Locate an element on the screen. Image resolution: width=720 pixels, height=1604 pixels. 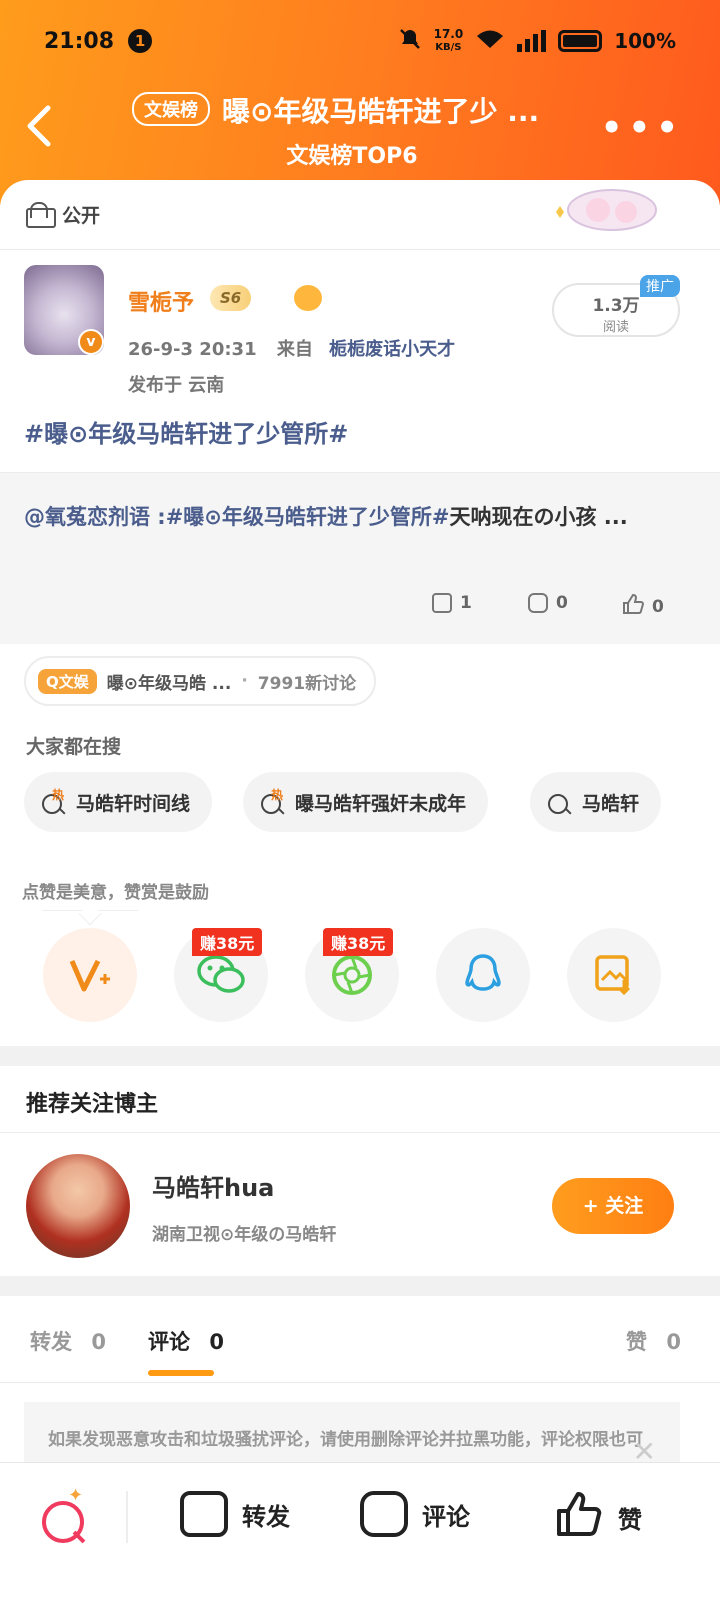
repost-like-count: 0 is located at coordinates (658, 606).